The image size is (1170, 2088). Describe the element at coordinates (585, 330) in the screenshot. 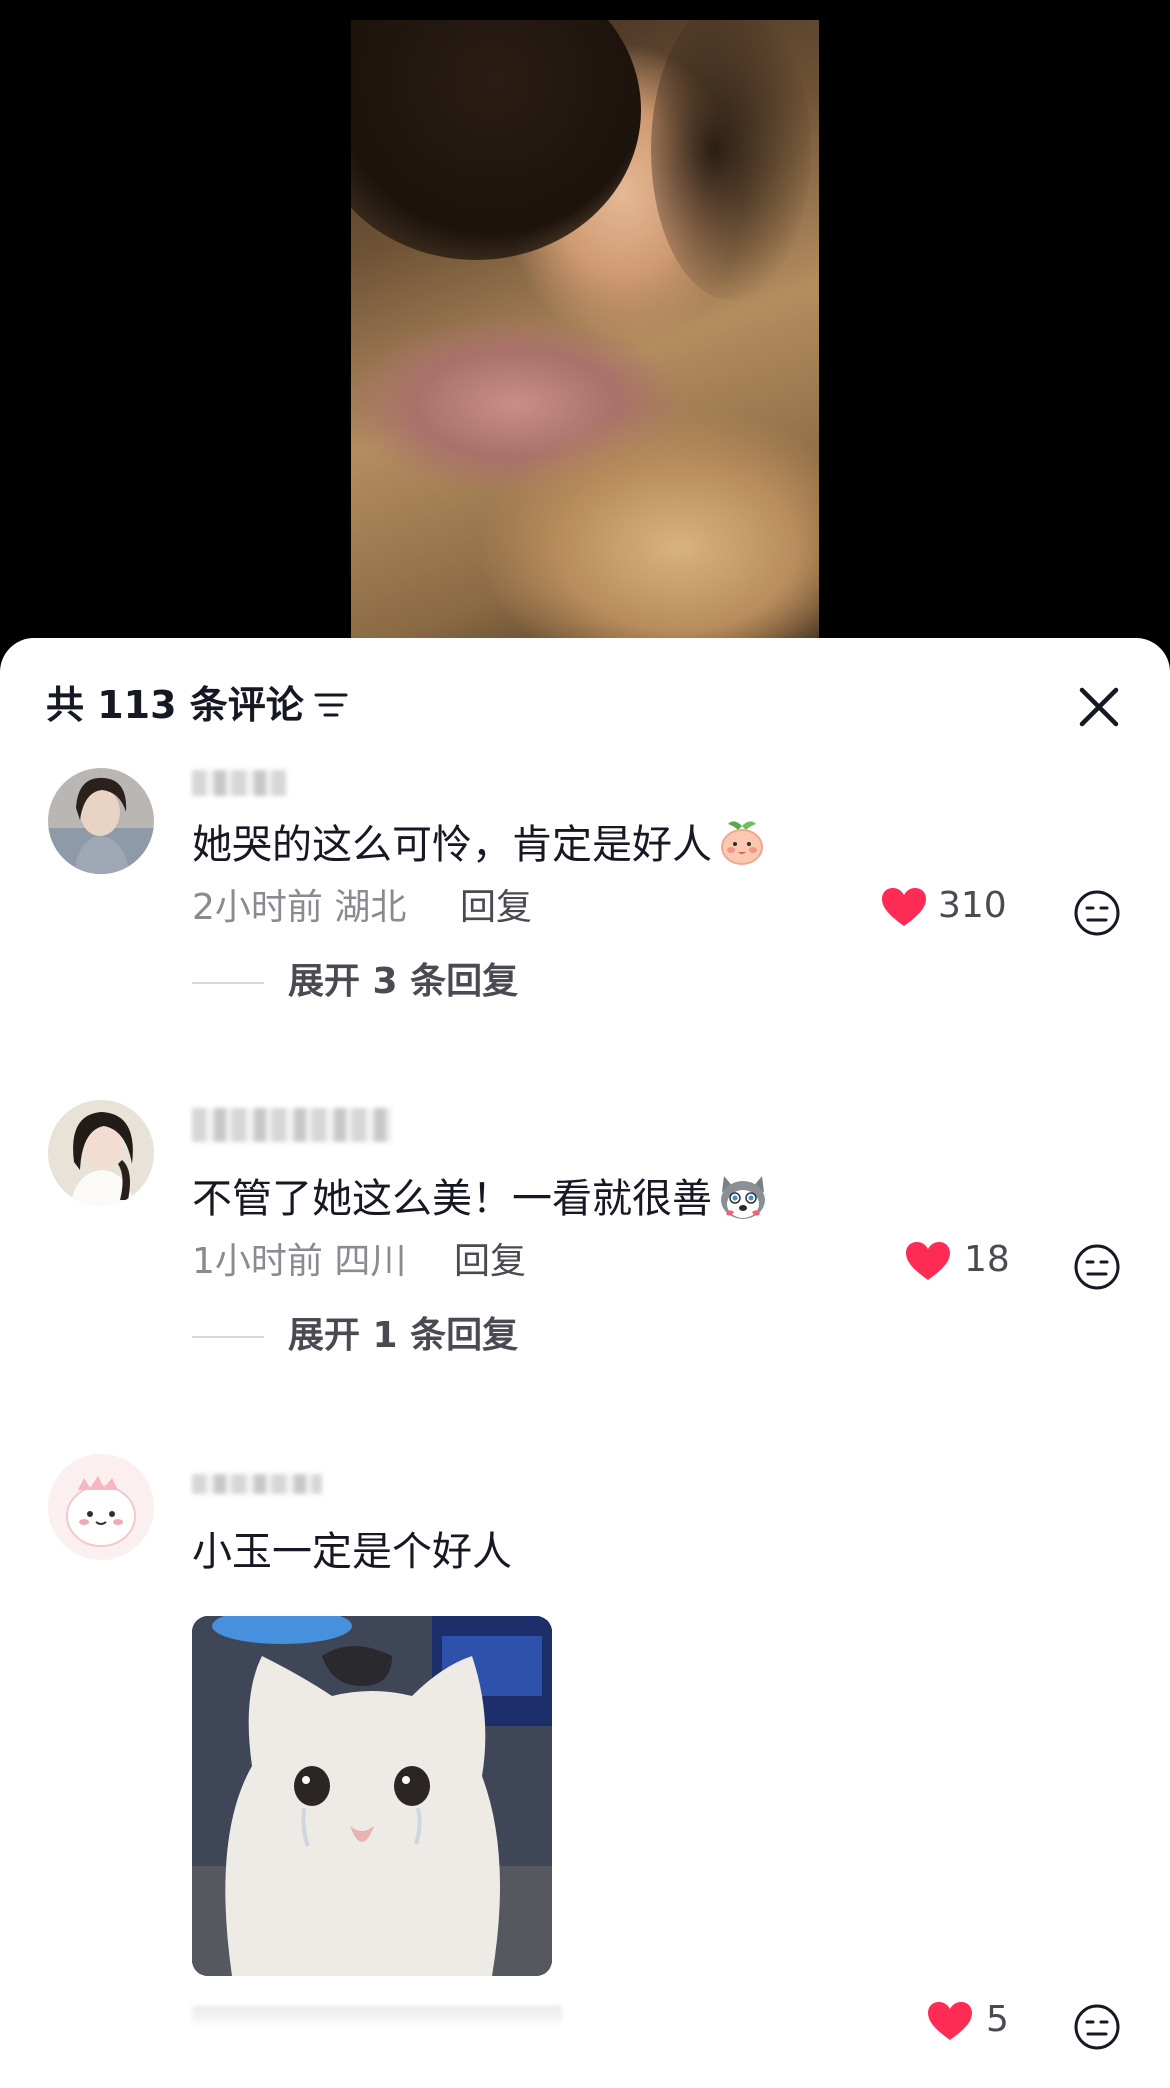

I see `video-frame` at that location.